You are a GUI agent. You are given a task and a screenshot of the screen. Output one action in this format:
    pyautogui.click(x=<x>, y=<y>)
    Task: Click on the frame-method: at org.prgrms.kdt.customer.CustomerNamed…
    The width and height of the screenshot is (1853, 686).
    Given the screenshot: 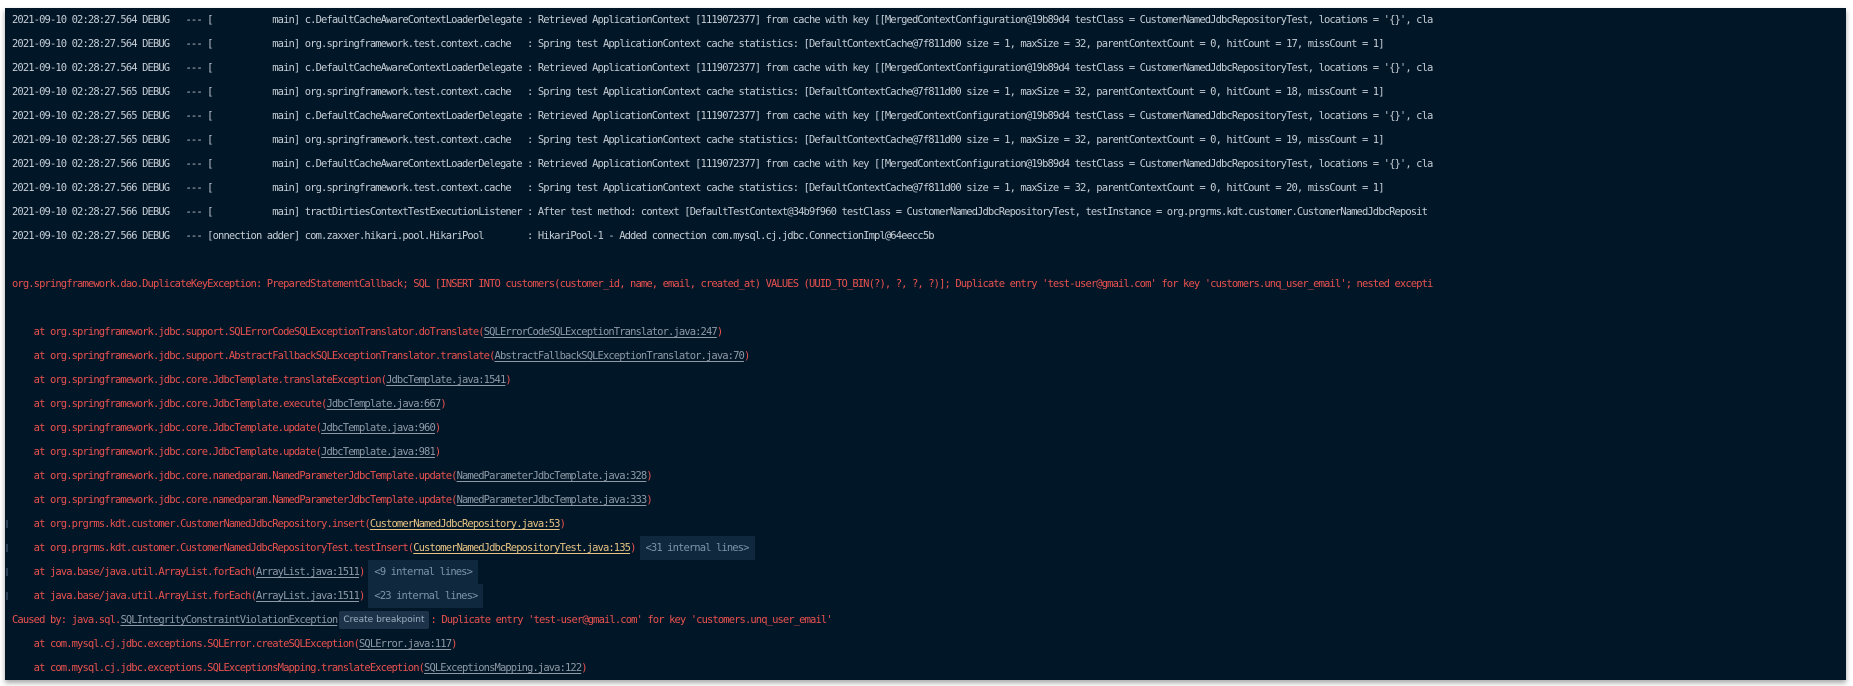 What is the action you would take?
    pyautogui.click(x=189, y=524)
    